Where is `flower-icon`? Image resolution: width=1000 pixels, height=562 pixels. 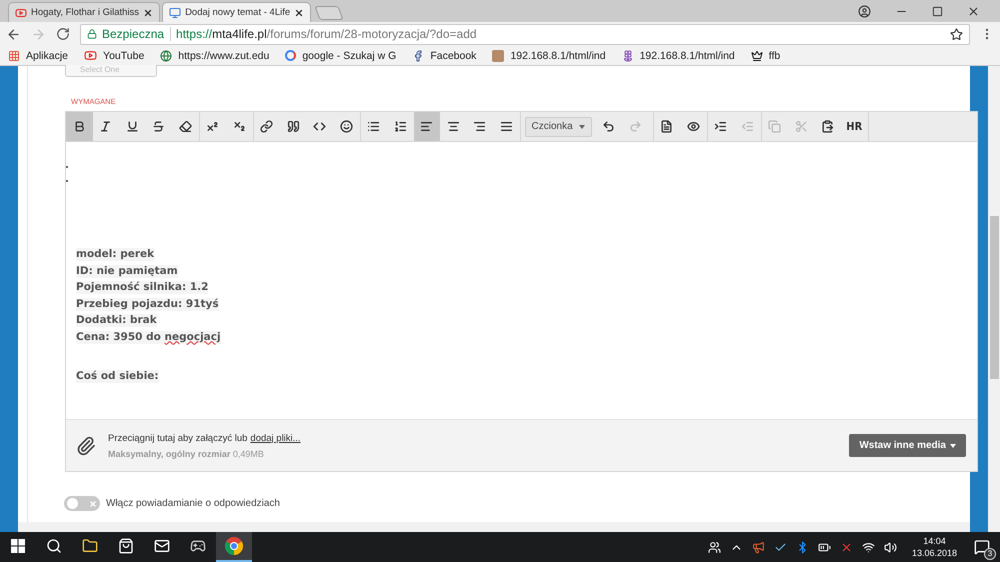 flower-icon is located at coordinates (628, 56).